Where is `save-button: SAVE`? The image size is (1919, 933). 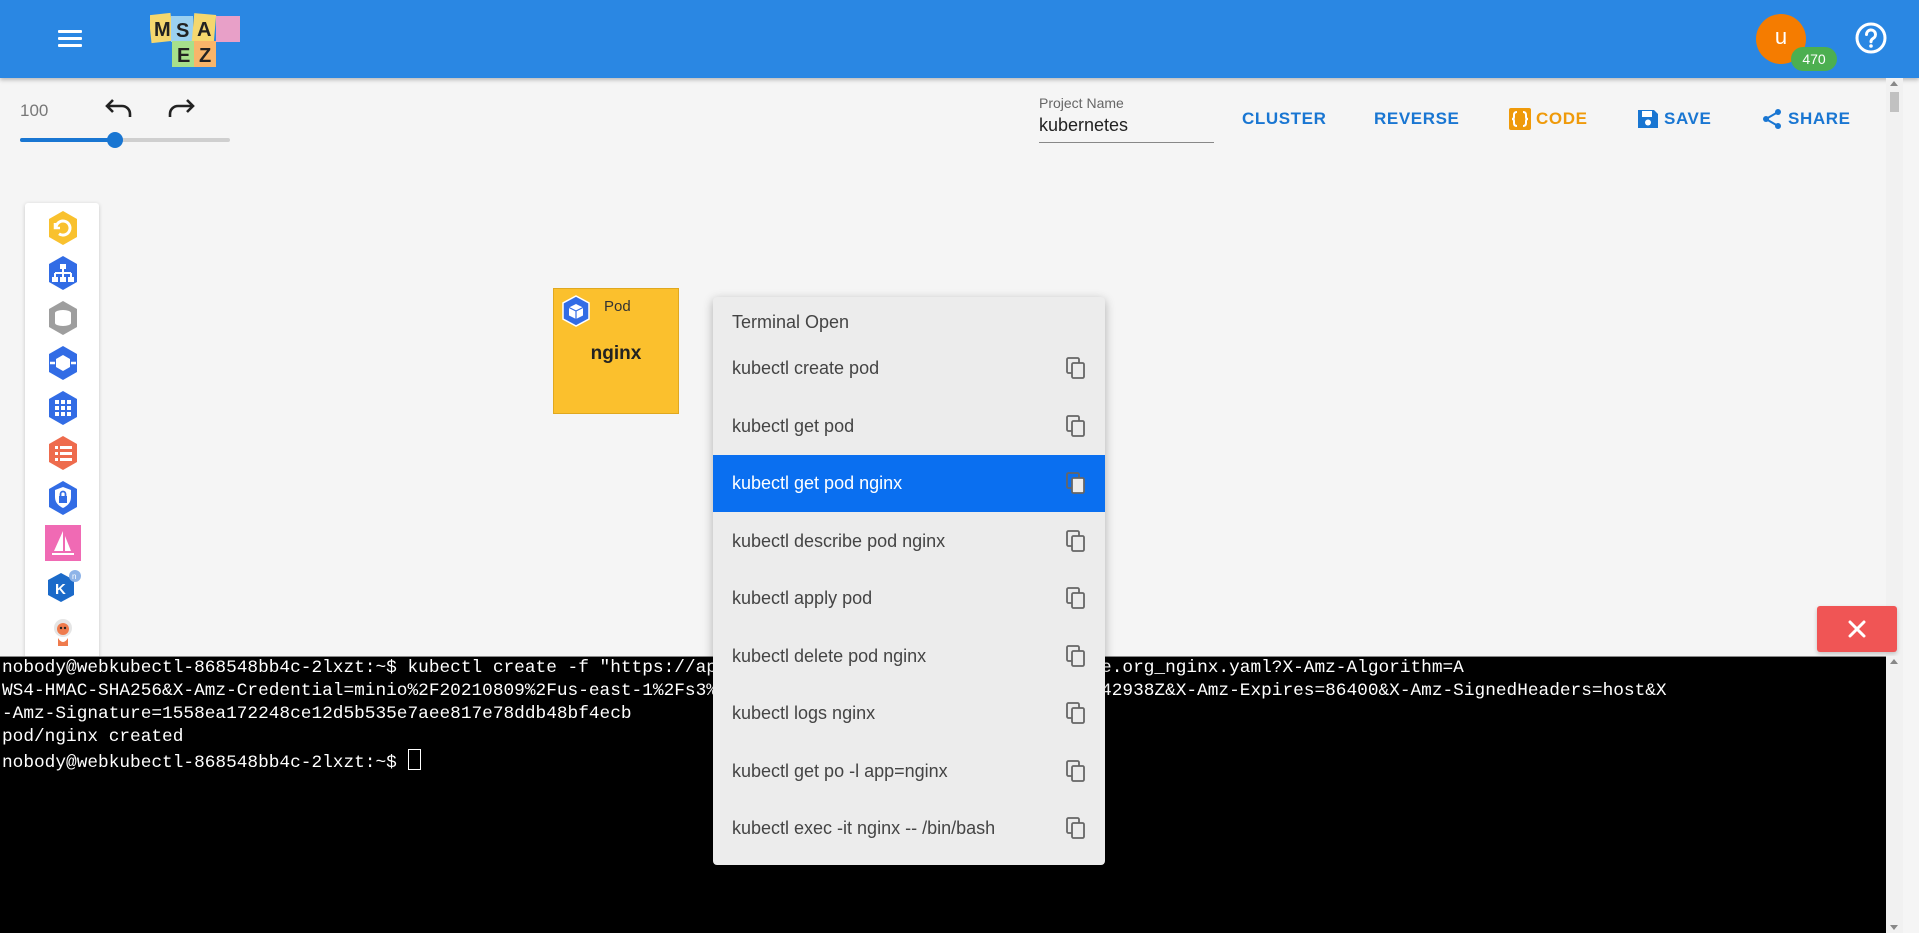 save-button: SAVE is located at coordinates (1673, 119).